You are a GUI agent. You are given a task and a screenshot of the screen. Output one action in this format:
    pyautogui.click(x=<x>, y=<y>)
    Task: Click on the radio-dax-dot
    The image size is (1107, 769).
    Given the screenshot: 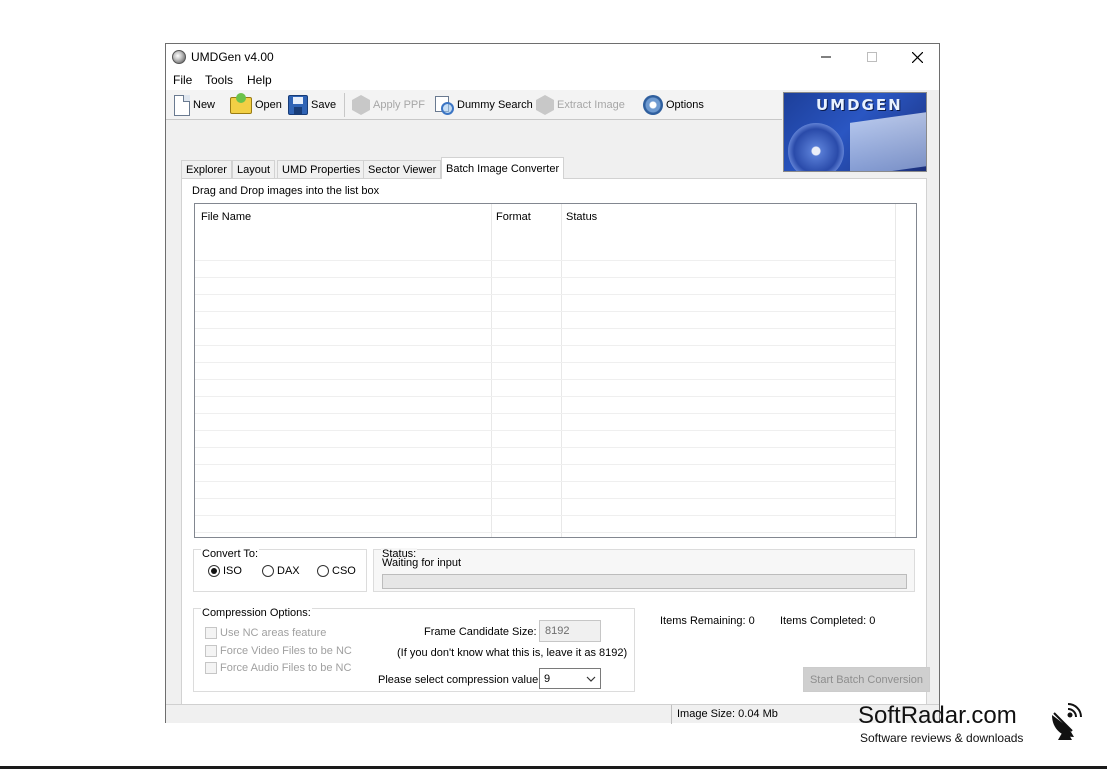 What is the action you would take?
    pyautogui.click(x=268, y=571)
    